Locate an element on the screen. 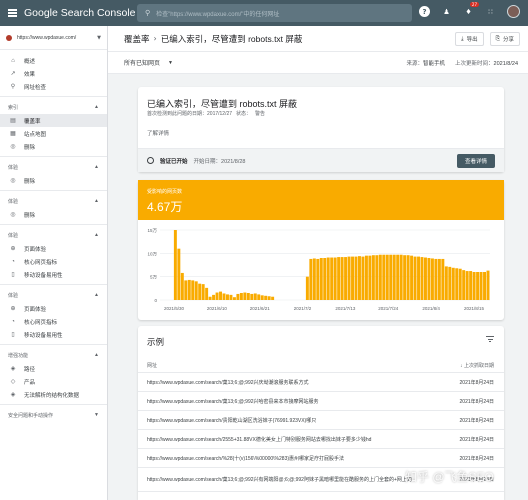 This screenshot has width=528, height=500. sidebar-item-mobile-usability-2: ▯ 移动设备易用性 is located at coordinates (53, 334).